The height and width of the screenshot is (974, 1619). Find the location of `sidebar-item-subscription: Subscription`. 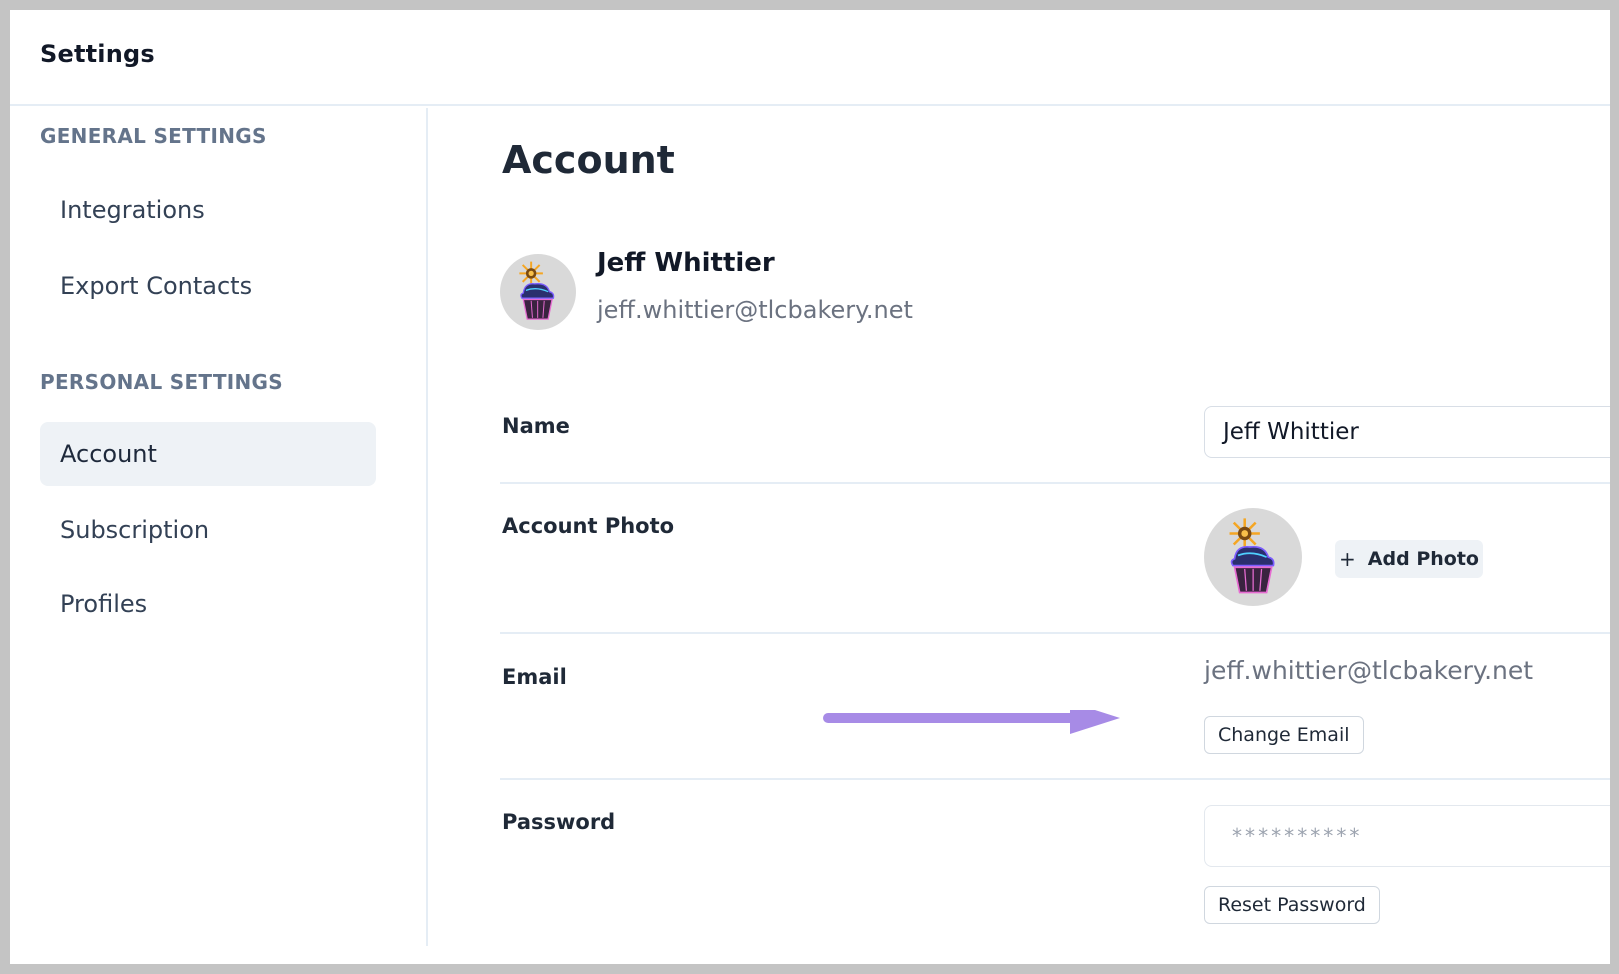

sidebar-item-subscription: Subscription is located at coordinates (208, 530).